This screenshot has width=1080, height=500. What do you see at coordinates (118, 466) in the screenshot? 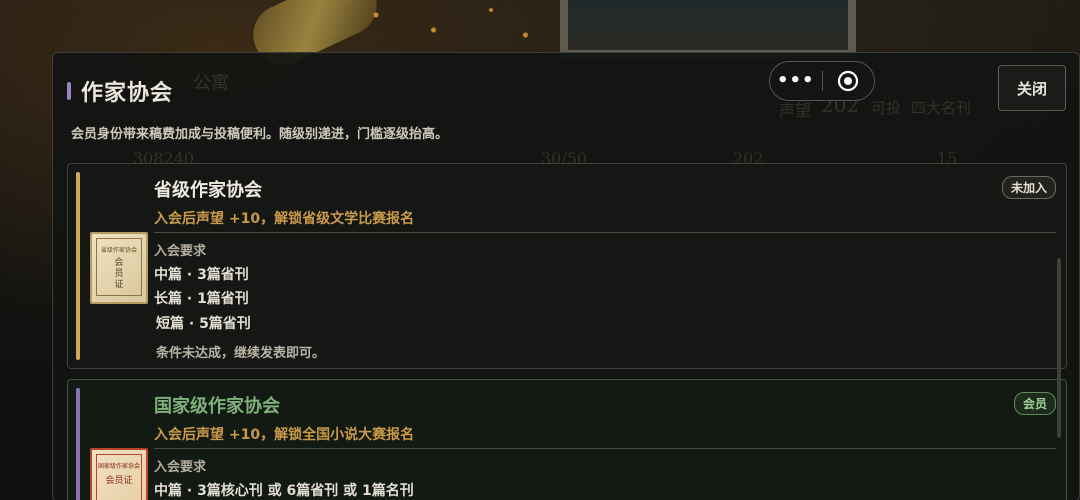
I see `membership-card-org-text: 国家级作家协会` at bounding box center [118, 466].